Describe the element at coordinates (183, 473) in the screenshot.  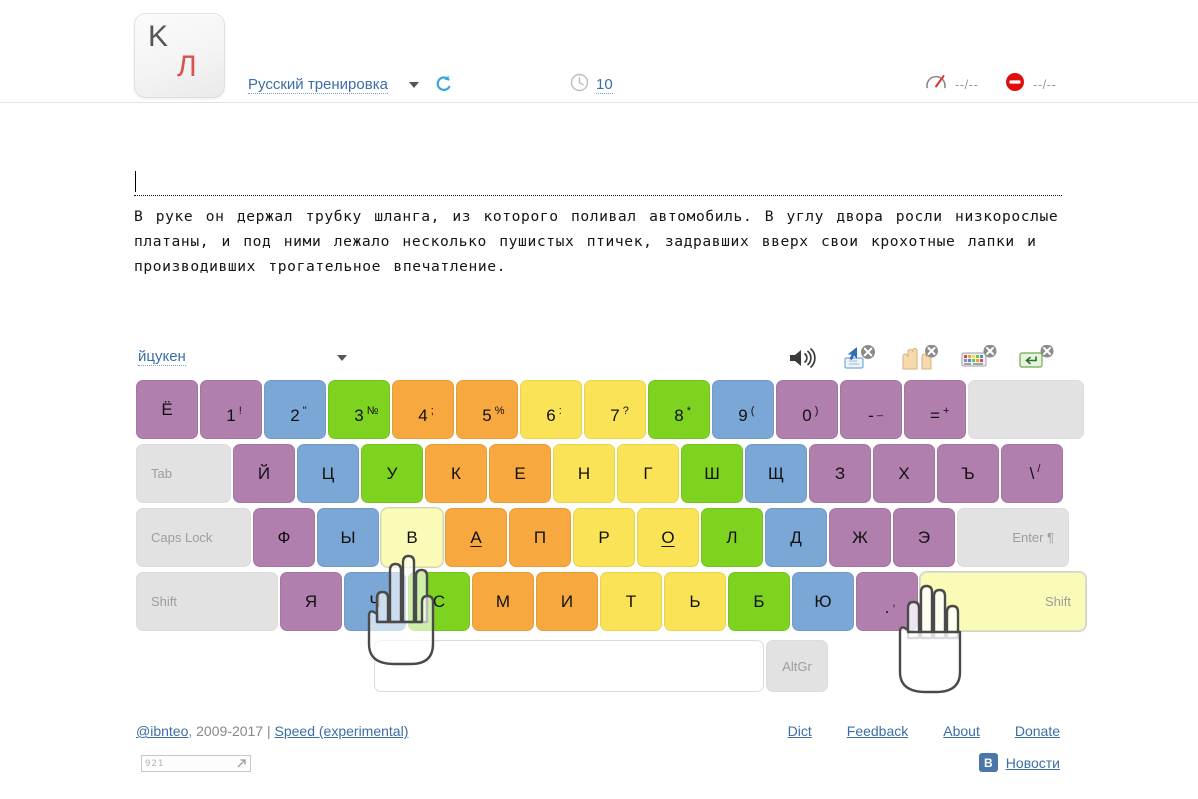
I see `key-tab: Tab` at that location.